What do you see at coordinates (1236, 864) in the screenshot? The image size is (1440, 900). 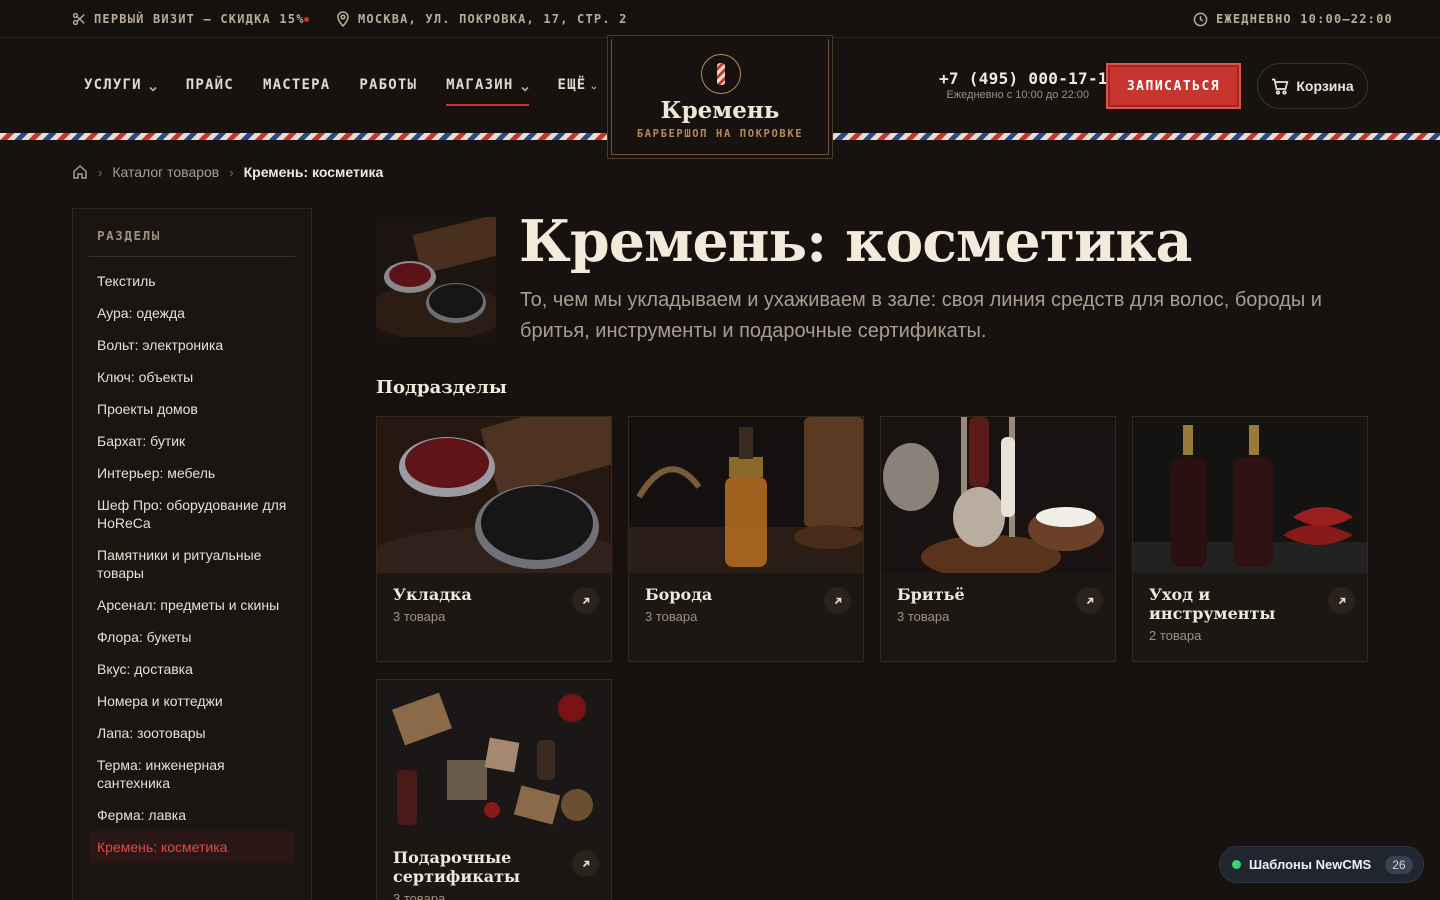 I see `online-status-icon` at bounding box center [1236, 864].